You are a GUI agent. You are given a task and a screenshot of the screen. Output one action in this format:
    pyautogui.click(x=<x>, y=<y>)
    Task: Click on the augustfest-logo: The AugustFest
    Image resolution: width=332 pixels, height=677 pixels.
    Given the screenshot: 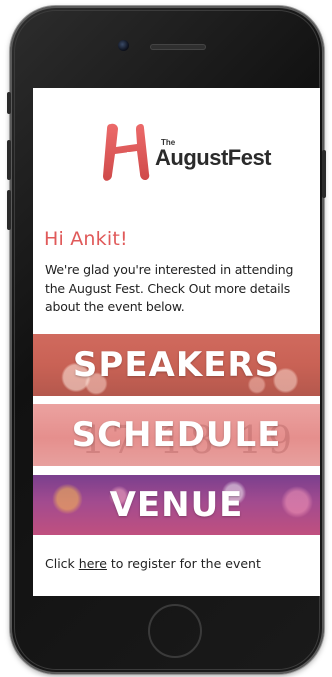 What is the action you would take?
    pyautogui.click(x=184, y=154)
    